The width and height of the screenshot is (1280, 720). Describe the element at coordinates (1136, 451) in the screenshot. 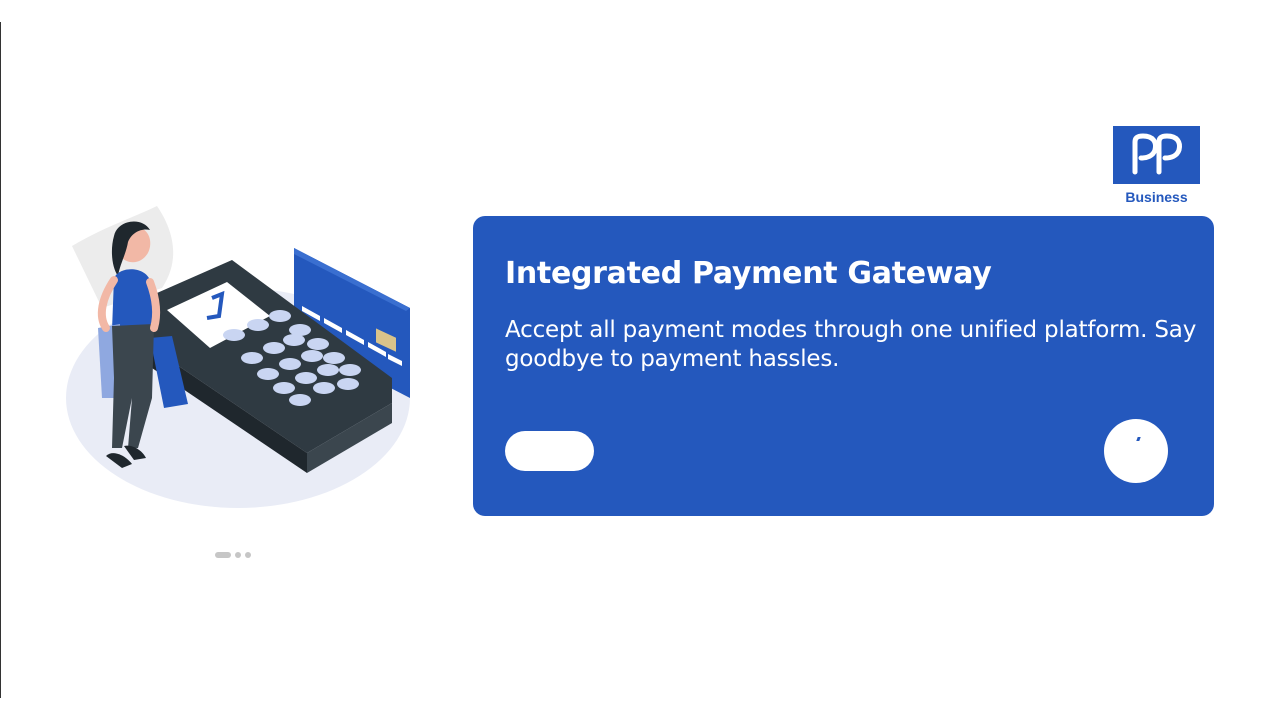

I see `next-slide-button` at that location.